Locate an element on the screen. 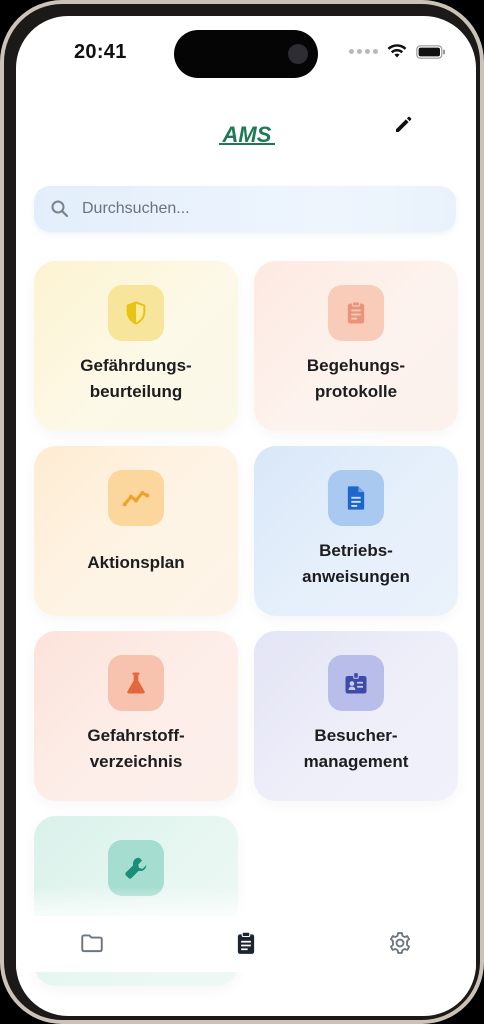 This screenshot has height=1024, width=484. search-input is located at coordinates (262, 209).